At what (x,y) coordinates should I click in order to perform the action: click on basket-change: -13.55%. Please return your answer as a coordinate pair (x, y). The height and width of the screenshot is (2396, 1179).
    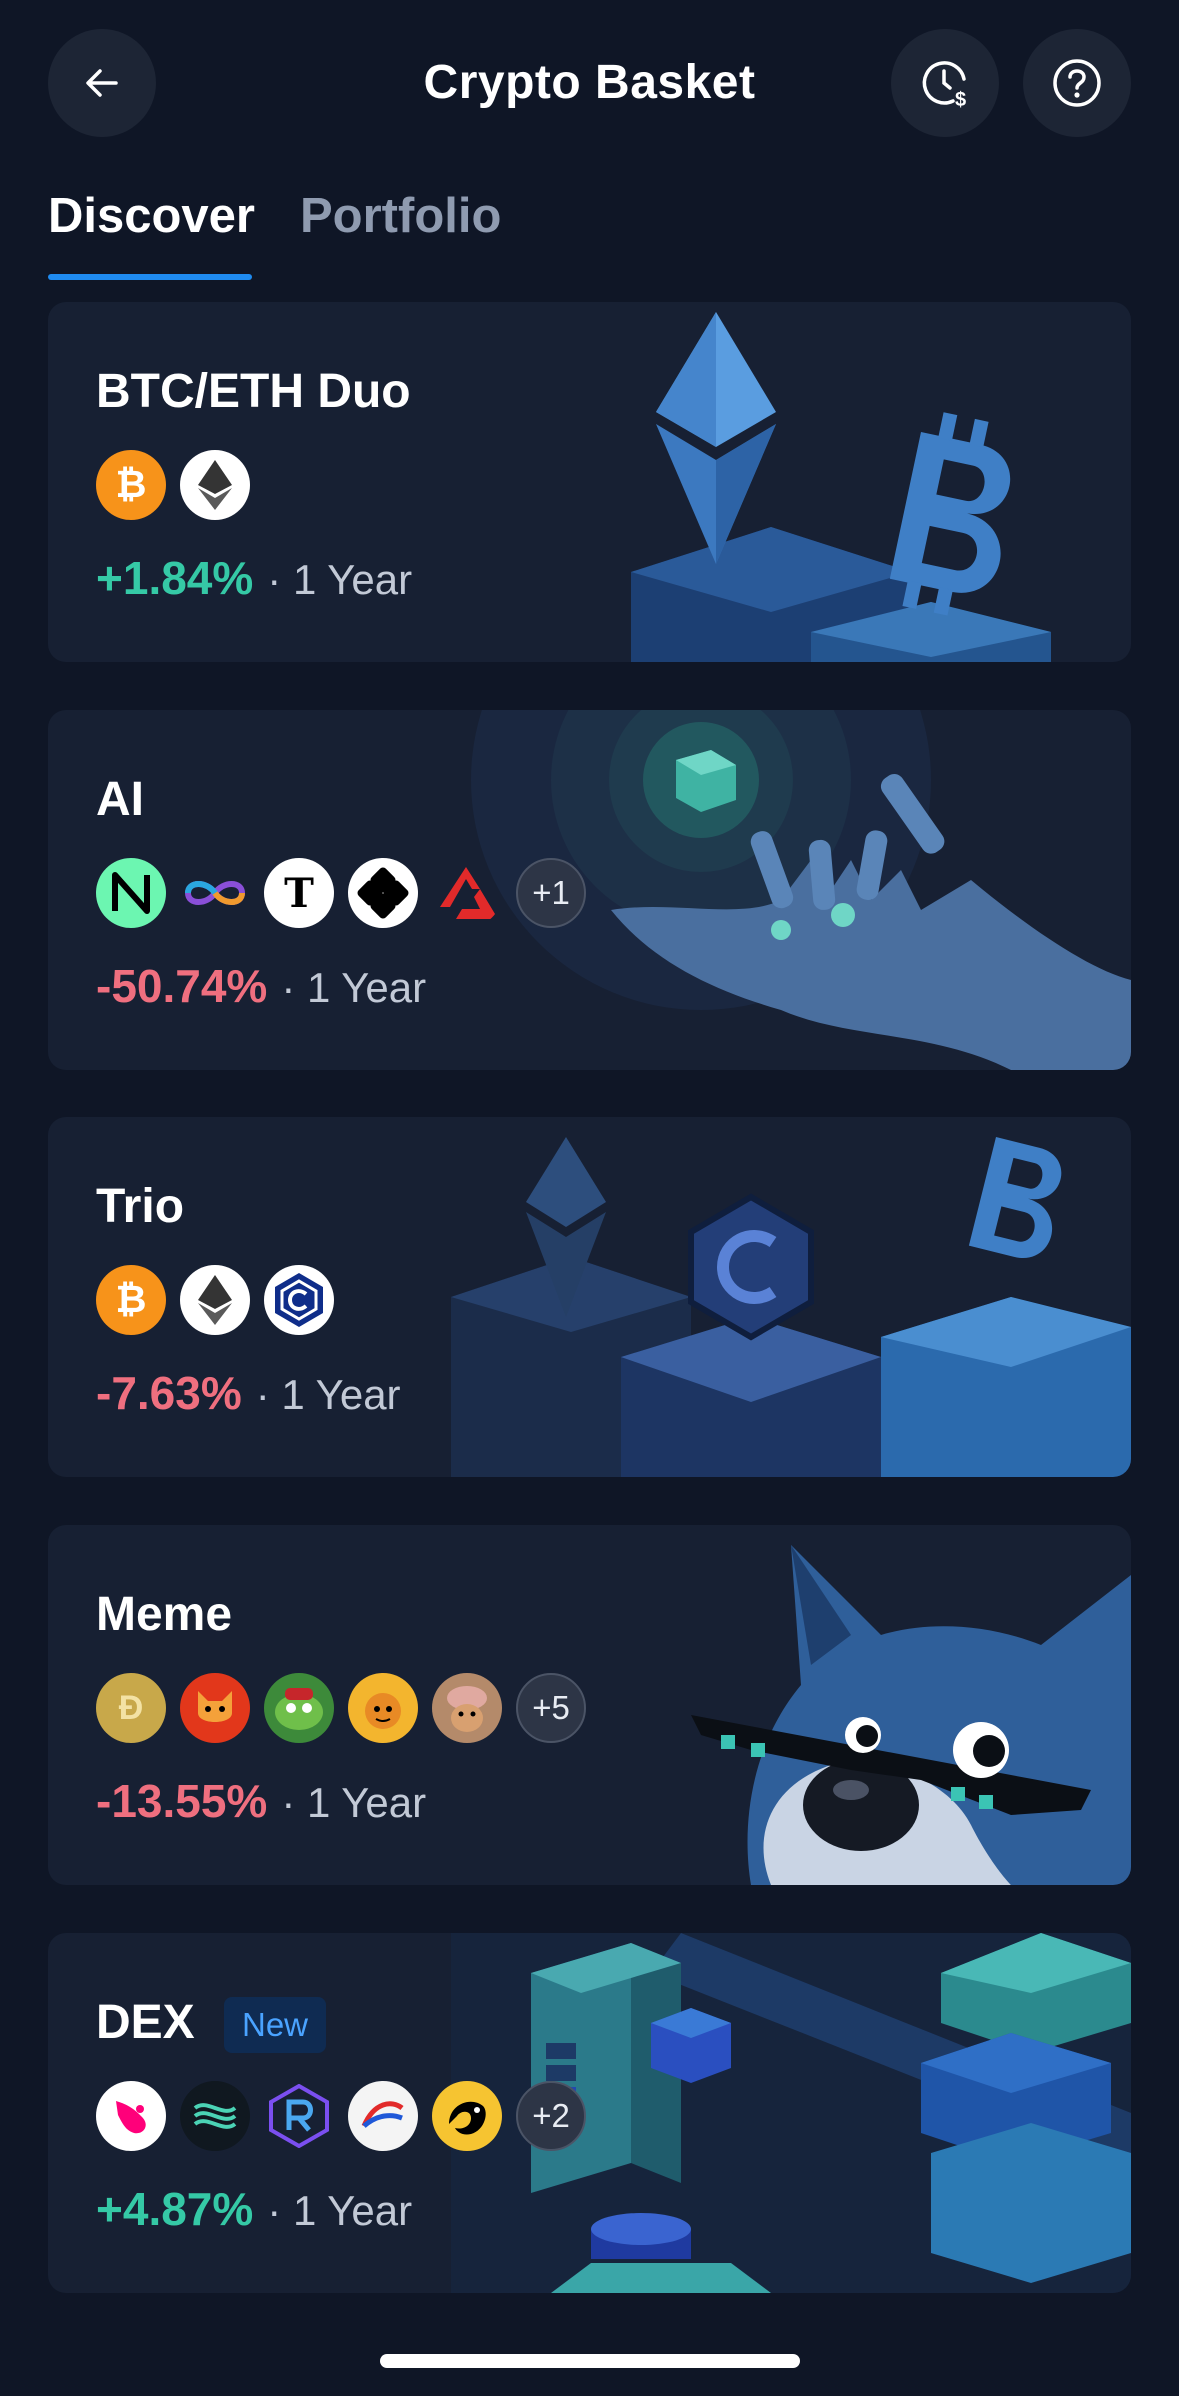
    Looking at the image, I should click on (182, 1801).